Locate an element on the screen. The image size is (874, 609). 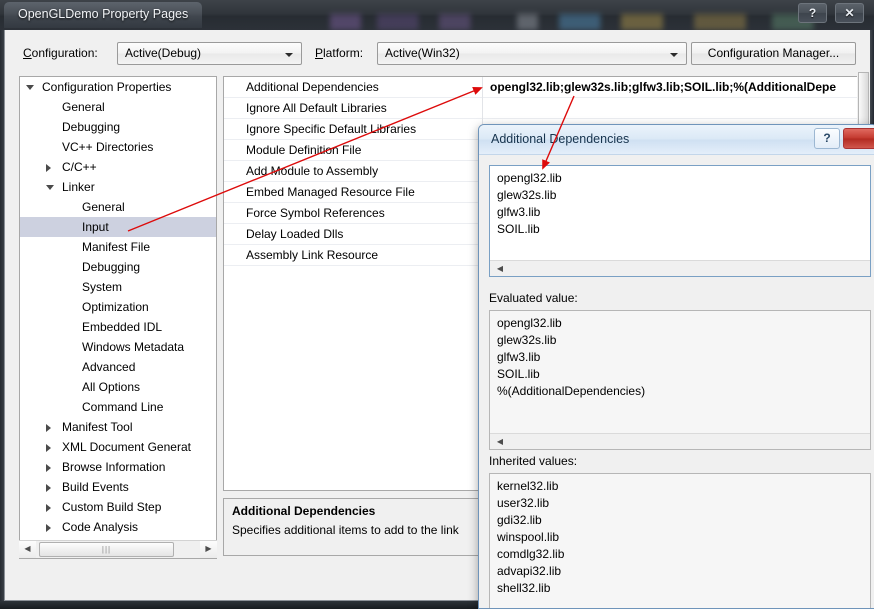
tree-item-label: Windows Metadata is located at coordinates (133, 347).